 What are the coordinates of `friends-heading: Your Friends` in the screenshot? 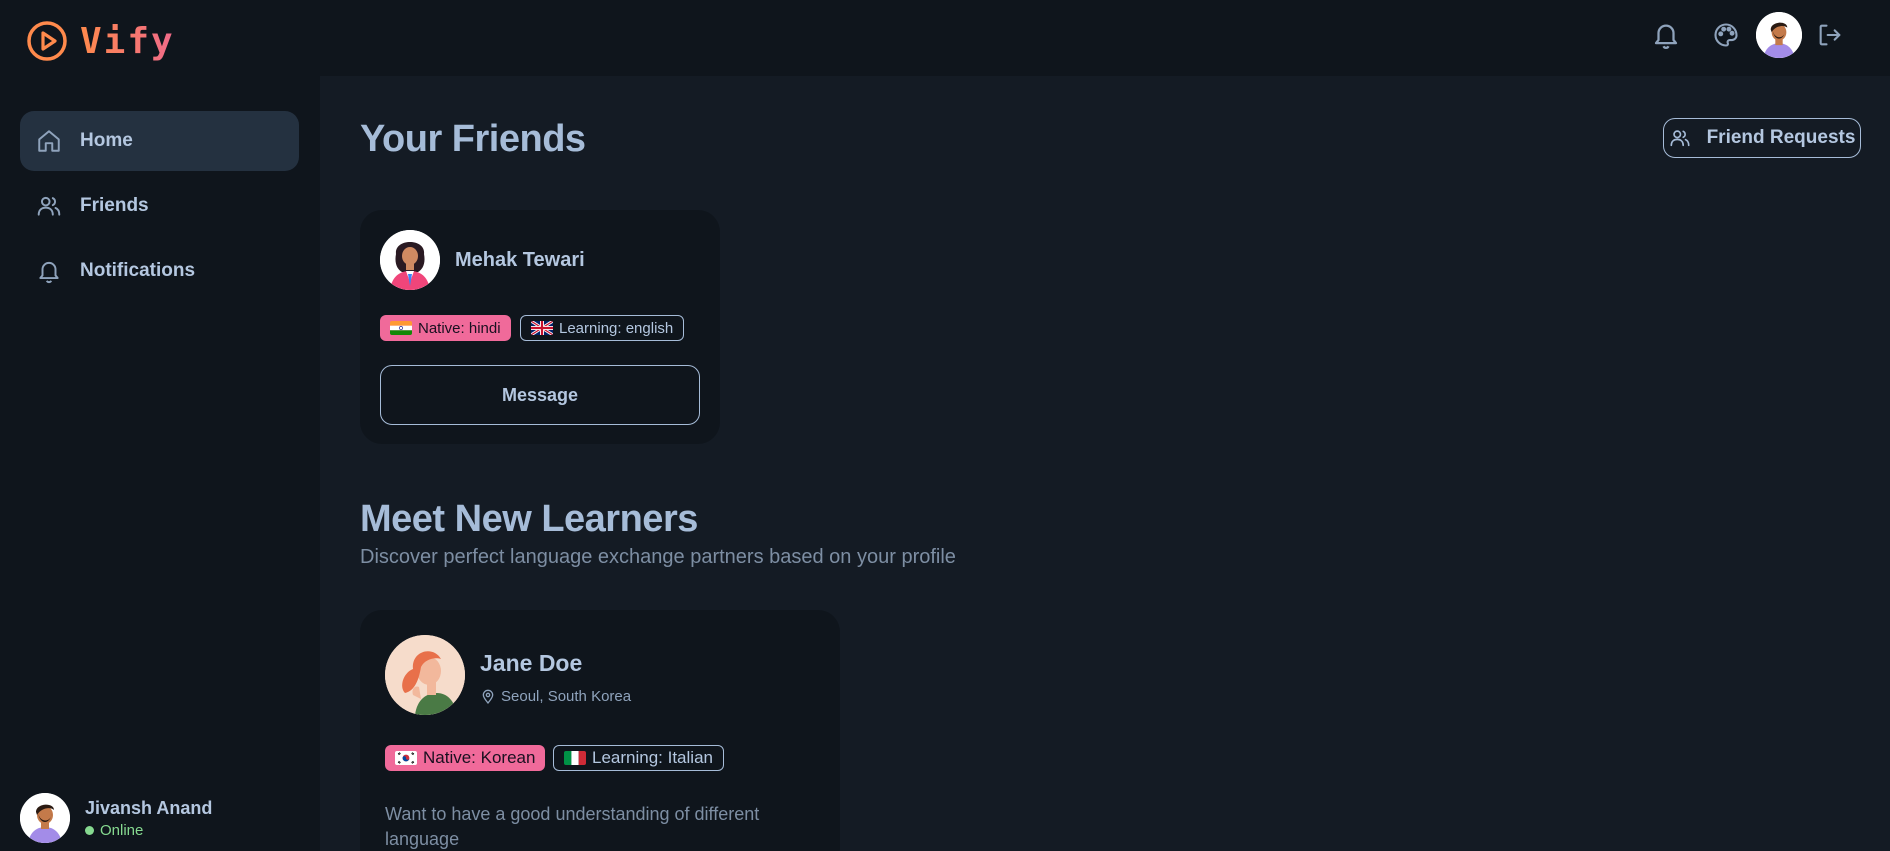 It's located at (473, 139).